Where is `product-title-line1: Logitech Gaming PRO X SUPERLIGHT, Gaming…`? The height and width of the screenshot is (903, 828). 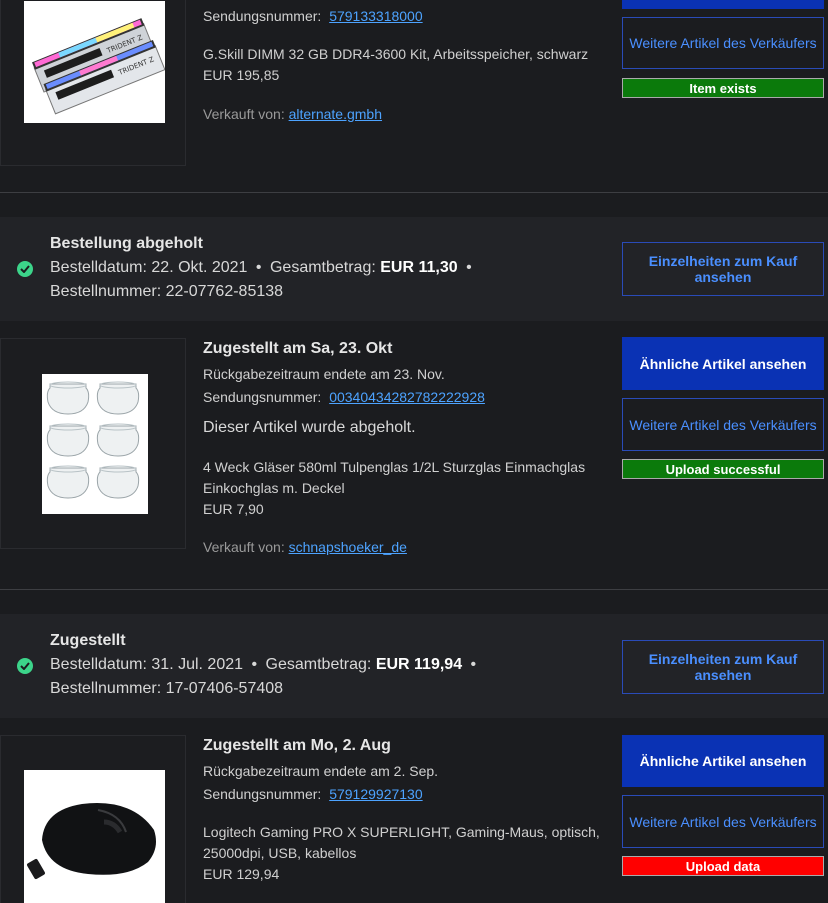 product-title-line1: Logitech Gaming PRO X SUPERLIGHT, Gaming… is located at coordinates (401, 832).